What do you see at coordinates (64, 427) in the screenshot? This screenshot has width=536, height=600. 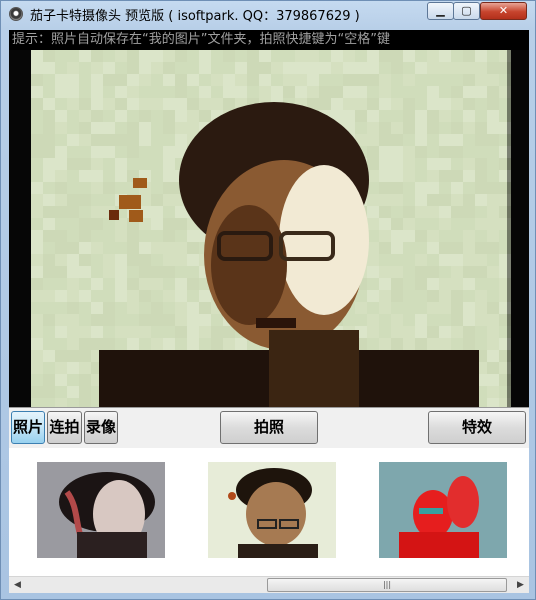 I see `tab-burst: 连拍` at bounding box center [64, 427].